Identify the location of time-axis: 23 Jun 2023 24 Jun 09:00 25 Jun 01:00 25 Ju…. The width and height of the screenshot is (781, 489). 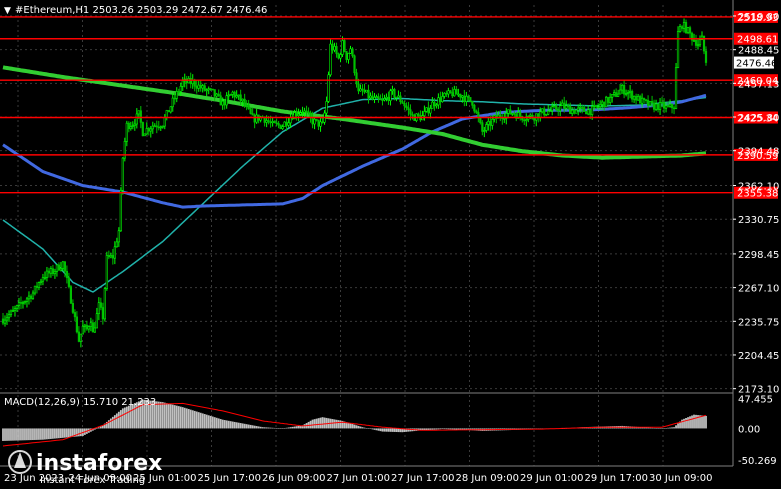
(358, 478).